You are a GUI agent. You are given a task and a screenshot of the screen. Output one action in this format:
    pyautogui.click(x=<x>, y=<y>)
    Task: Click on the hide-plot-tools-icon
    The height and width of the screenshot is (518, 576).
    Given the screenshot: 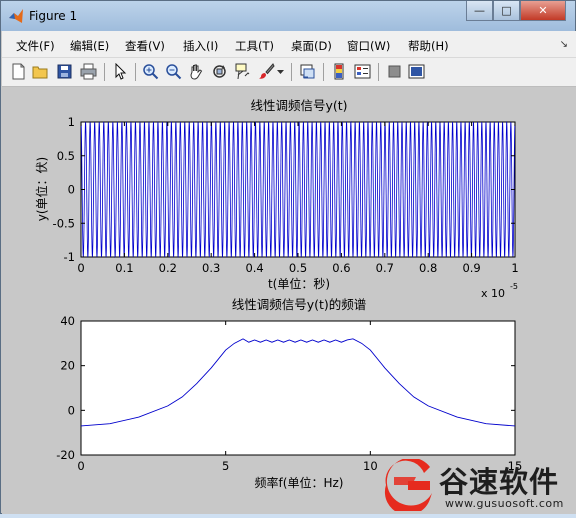 What is the action you would take?
    pyautogui.click(x=394, y=71)
    